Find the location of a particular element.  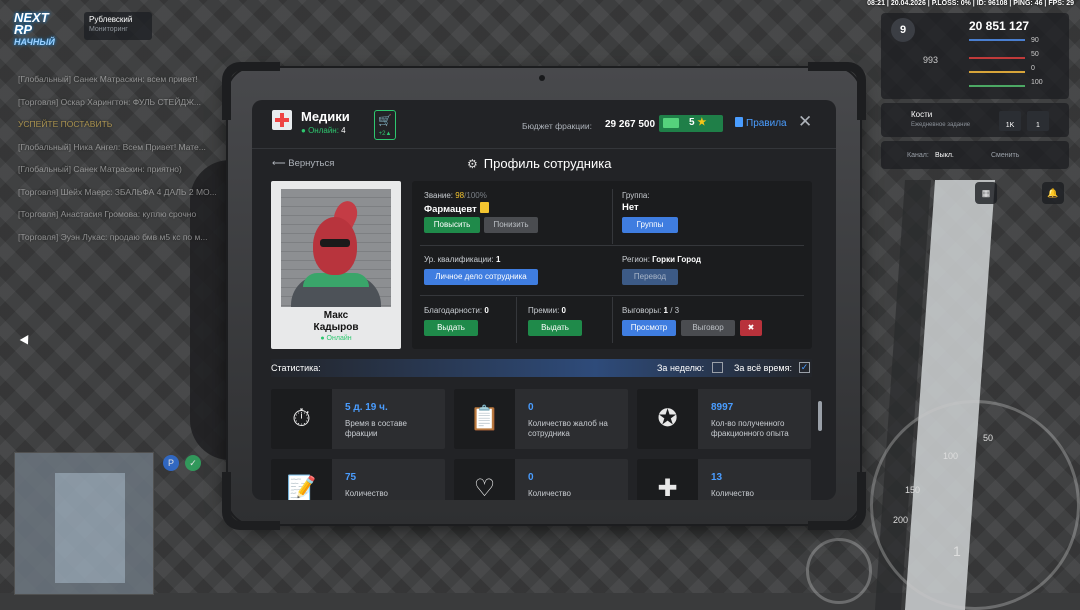

region-value: Горки Город is located at coordinates (676, 259).